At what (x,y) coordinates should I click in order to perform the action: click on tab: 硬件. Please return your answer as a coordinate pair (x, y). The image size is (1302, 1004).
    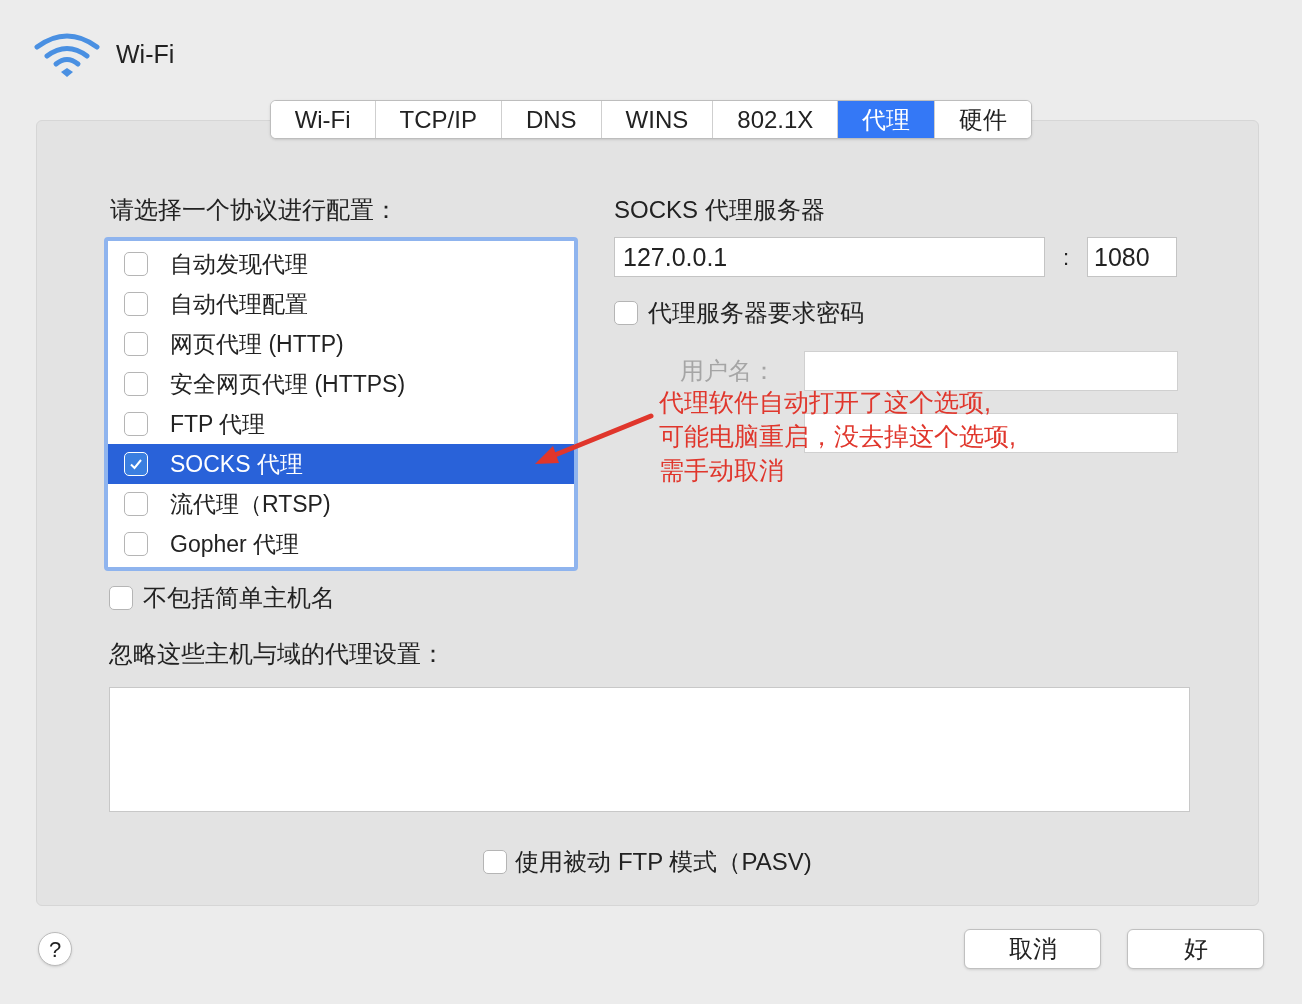
    Looking at the image, I should click on (983, 119).